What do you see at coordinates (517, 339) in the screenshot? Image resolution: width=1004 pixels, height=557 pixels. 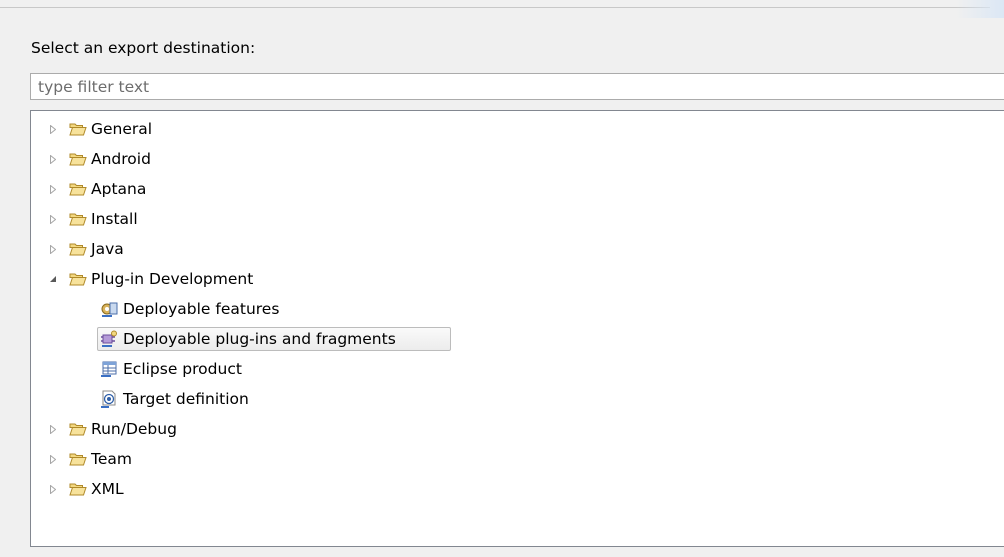 I see `tree-item-deployable-plug-ins: Deployable plug-ins and fragments` at bounding box center [517, 339].